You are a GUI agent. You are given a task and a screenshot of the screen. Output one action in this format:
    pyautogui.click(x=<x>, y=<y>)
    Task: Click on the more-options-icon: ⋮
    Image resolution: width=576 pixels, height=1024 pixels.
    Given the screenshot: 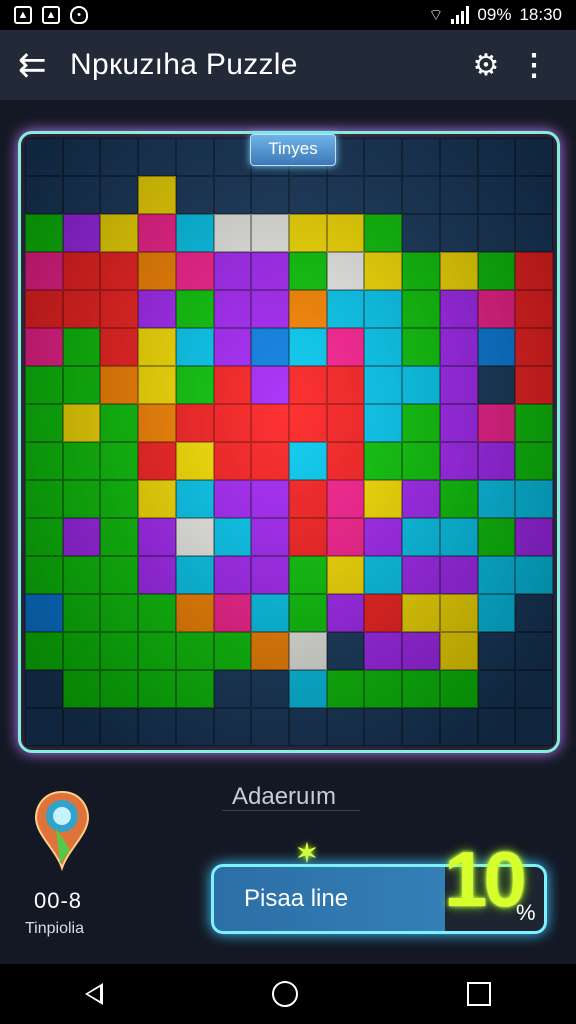 What is the action you would take?
    pyautogui.click(x=534, y=65)
    